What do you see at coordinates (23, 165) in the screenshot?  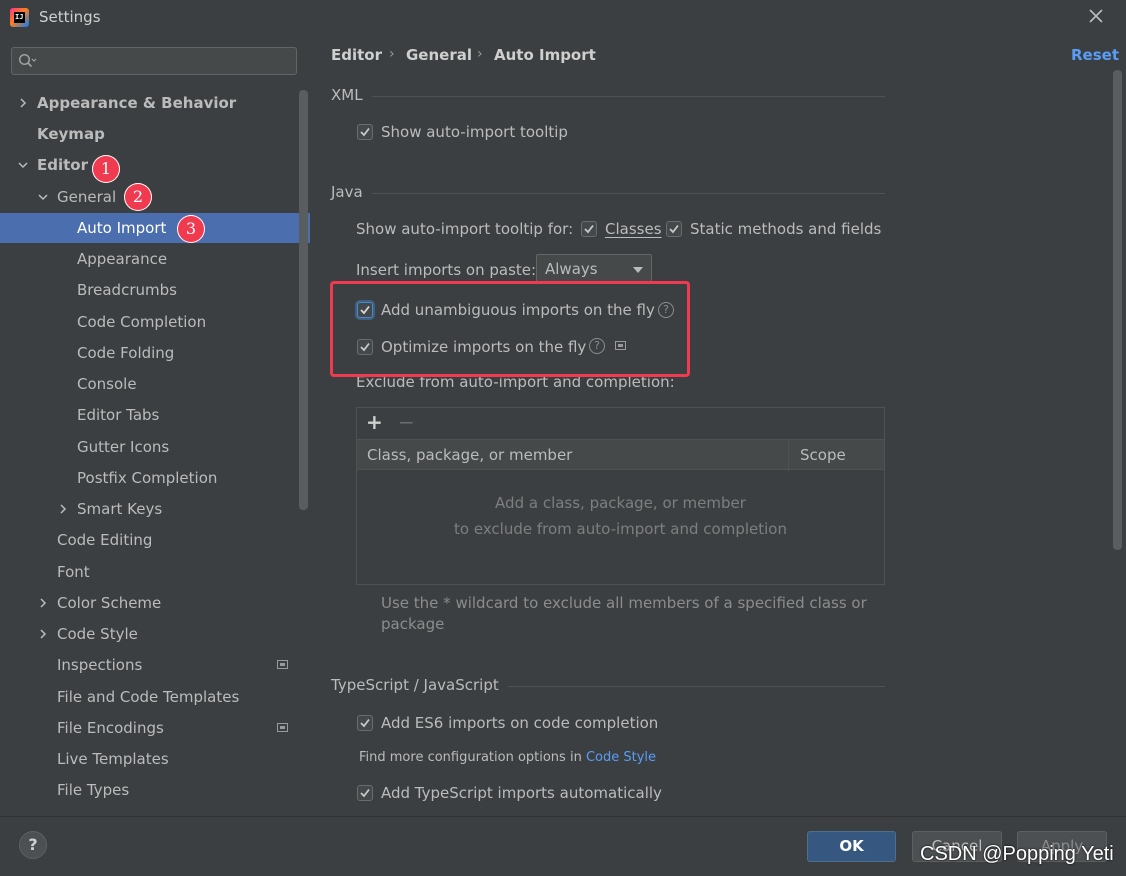 I see `chevron-down-icon` at bounding box center [23, 165].